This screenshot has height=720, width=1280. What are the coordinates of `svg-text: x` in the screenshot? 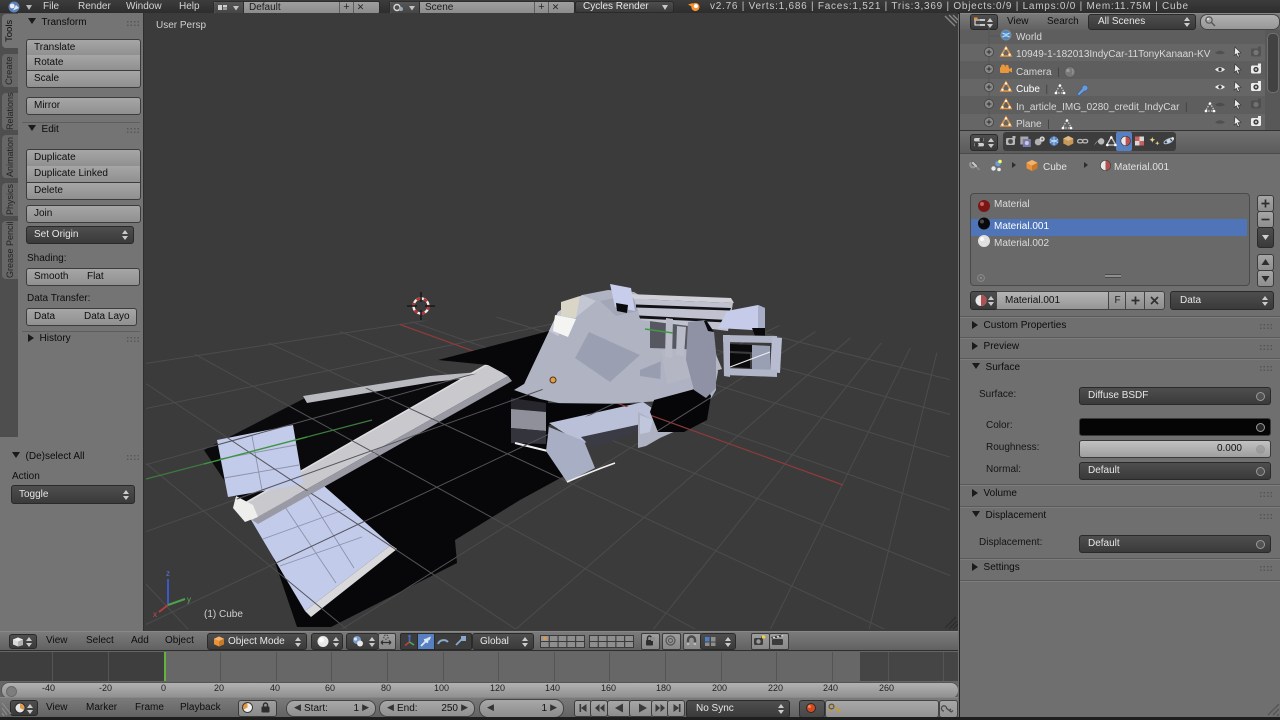 It's located at (155, 614).